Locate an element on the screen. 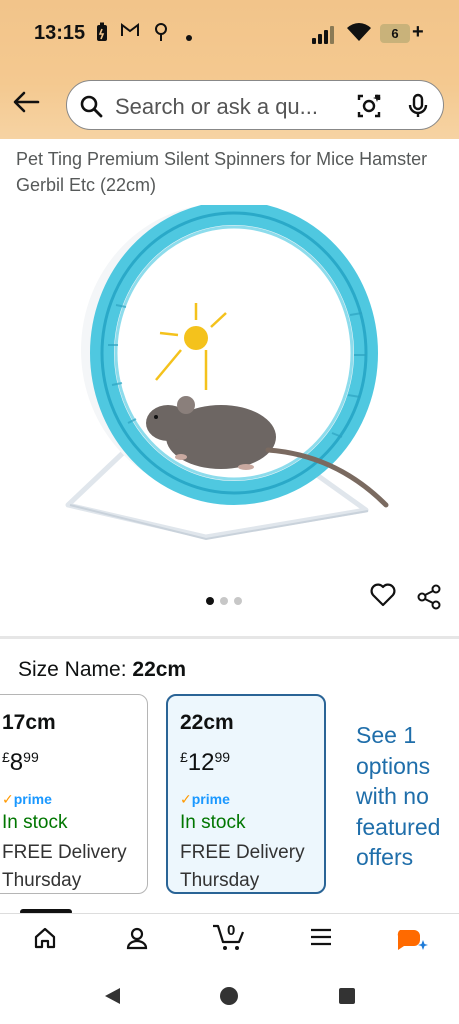 The width and height of the screenshot is (459, 1024). system-nav-bar is located at coordinates (229, 997).